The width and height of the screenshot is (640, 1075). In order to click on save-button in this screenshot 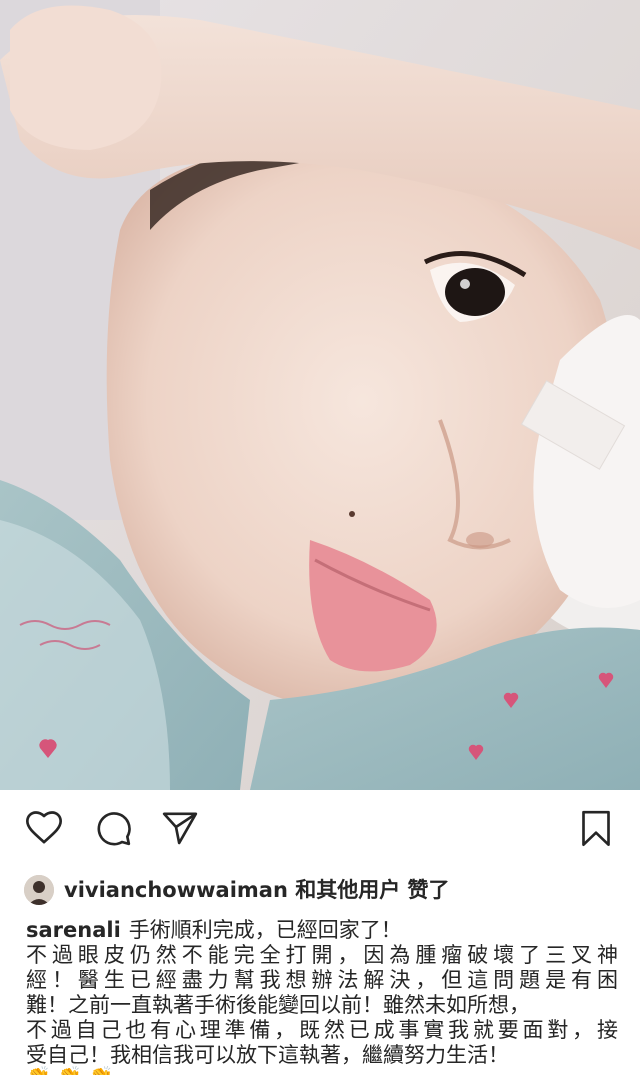, I will do `click(596, 828)`.